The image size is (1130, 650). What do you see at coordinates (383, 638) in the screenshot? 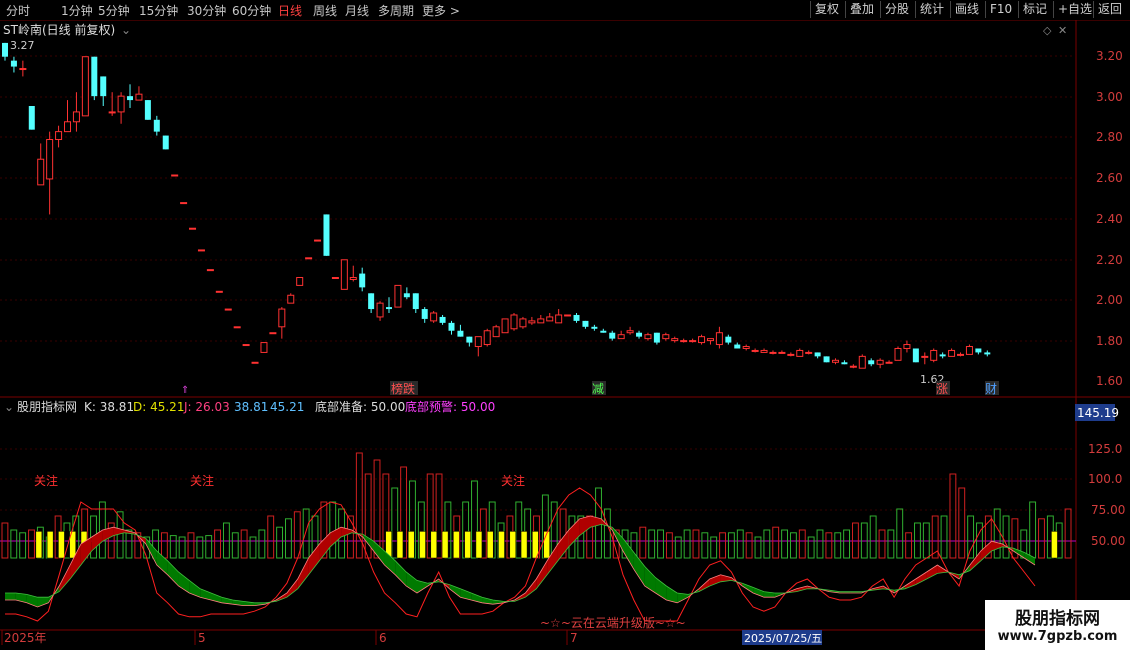
I see `time-label: 6` at bounding box center [383, 638].